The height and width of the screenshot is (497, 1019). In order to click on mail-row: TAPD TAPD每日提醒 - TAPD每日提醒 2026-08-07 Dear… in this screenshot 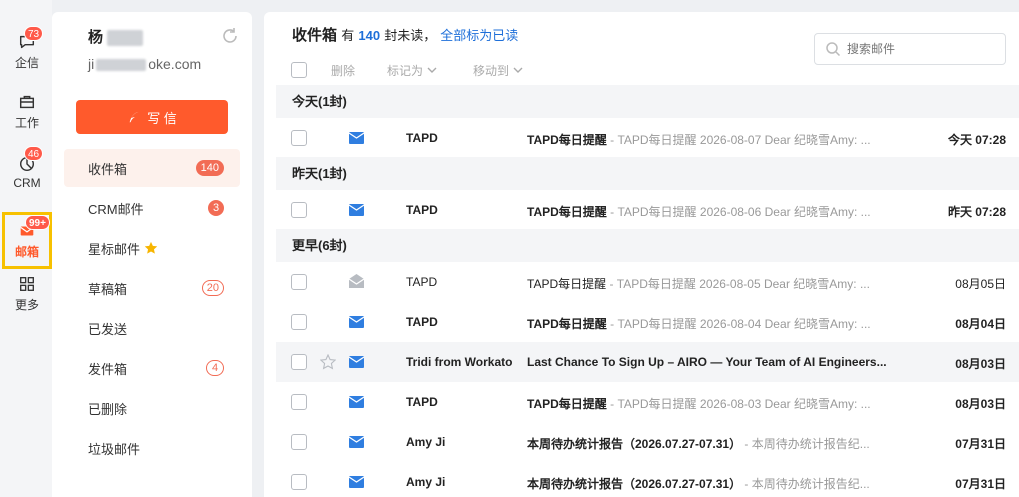, I will do `click(647, 138)`.